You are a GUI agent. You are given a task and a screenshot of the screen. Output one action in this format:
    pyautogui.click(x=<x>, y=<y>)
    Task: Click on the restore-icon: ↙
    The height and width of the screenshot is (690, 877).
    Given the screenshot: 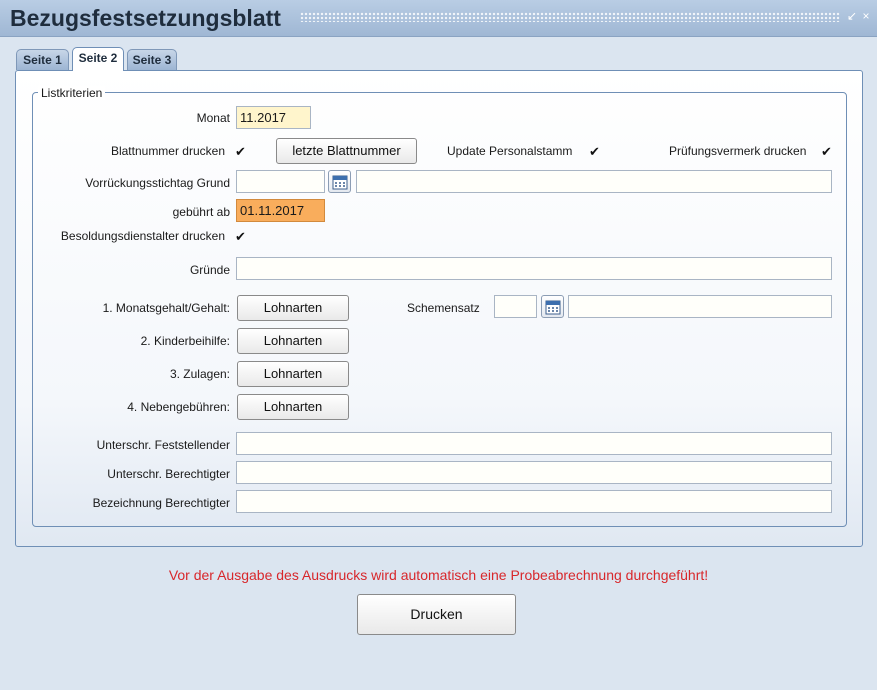 What is the action you would take?
    pyautogui.click(x=852, y=16)
    